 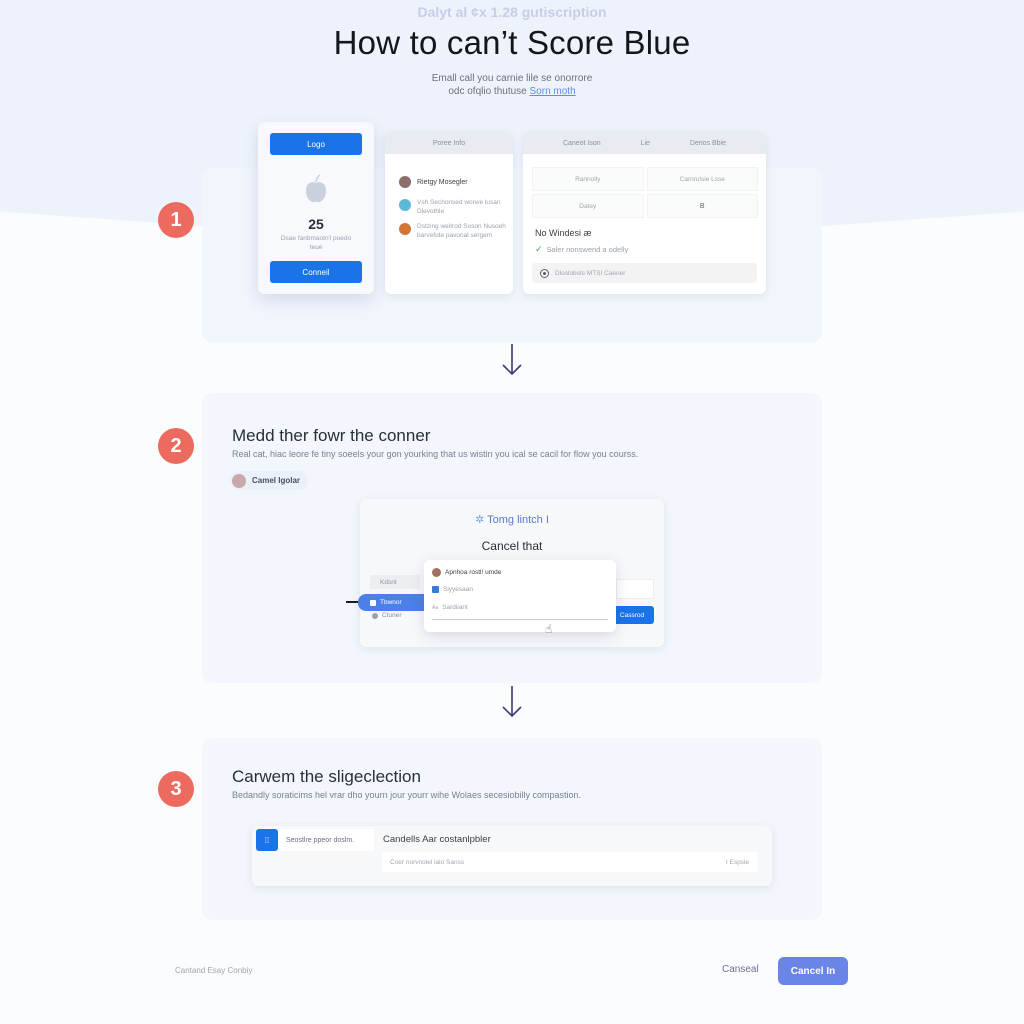 What do you see at coordinates (276, 480) in the screenshot?
I see `chip-label: Camel Igolar` at bounding box center [276, 480].